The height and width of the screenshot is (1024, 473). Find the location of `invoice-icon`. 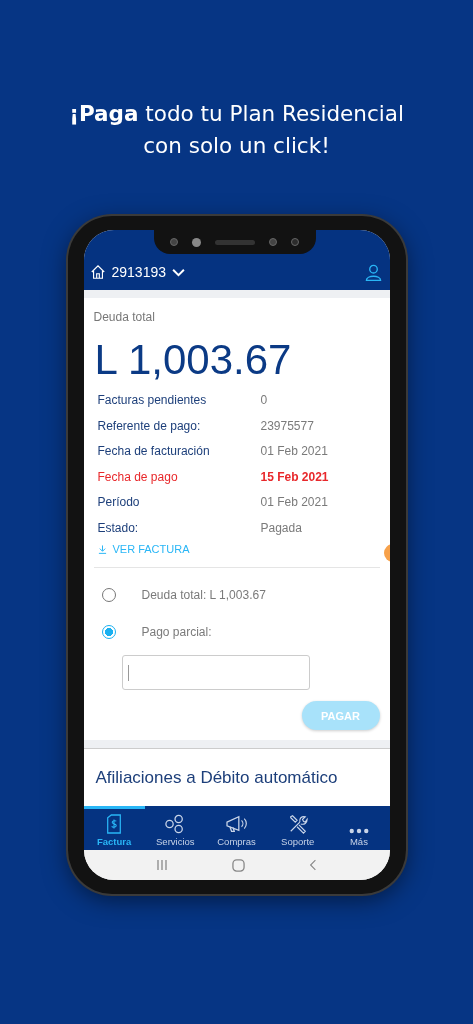

invoice-icon is located at coordinates (114, 824).